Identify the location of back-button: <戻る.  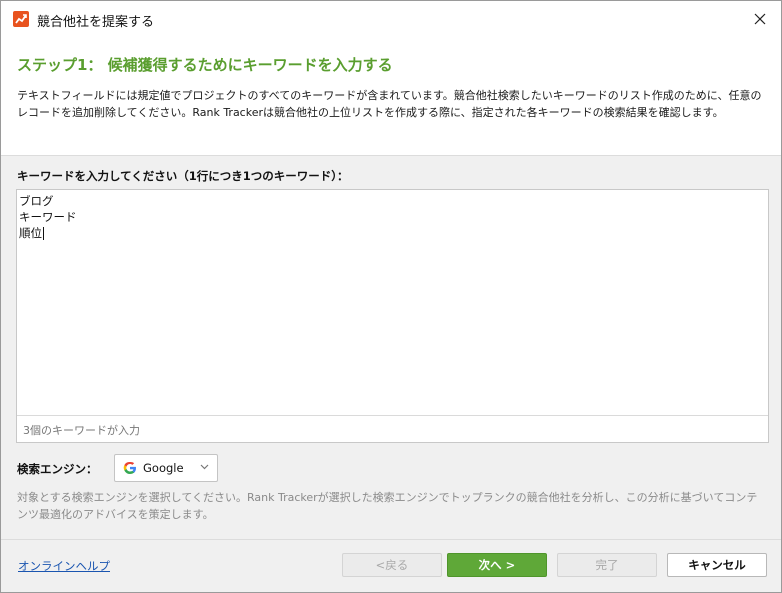
(392, 565).